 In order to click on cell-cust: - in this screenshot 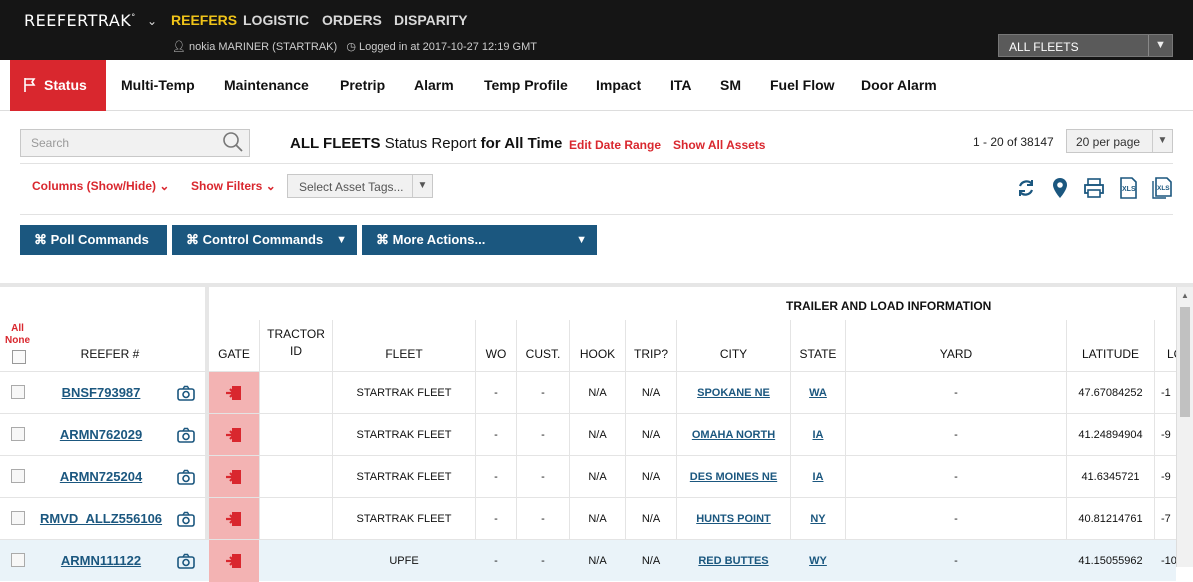, I will do `click(543, 435)`.